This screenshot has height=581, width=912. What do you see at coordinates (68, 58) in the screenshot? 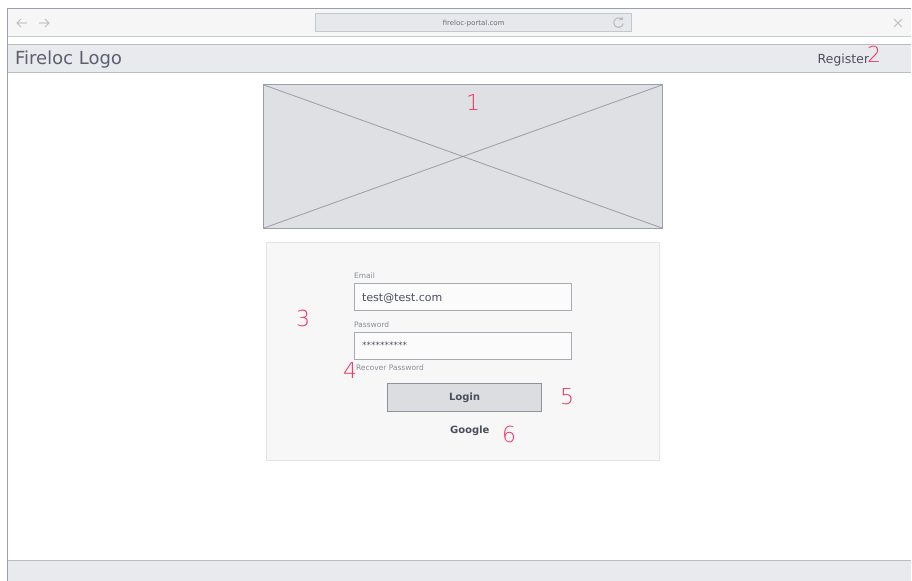
I see `logo: Fireloc Logo` at bounding box center [68, 58].